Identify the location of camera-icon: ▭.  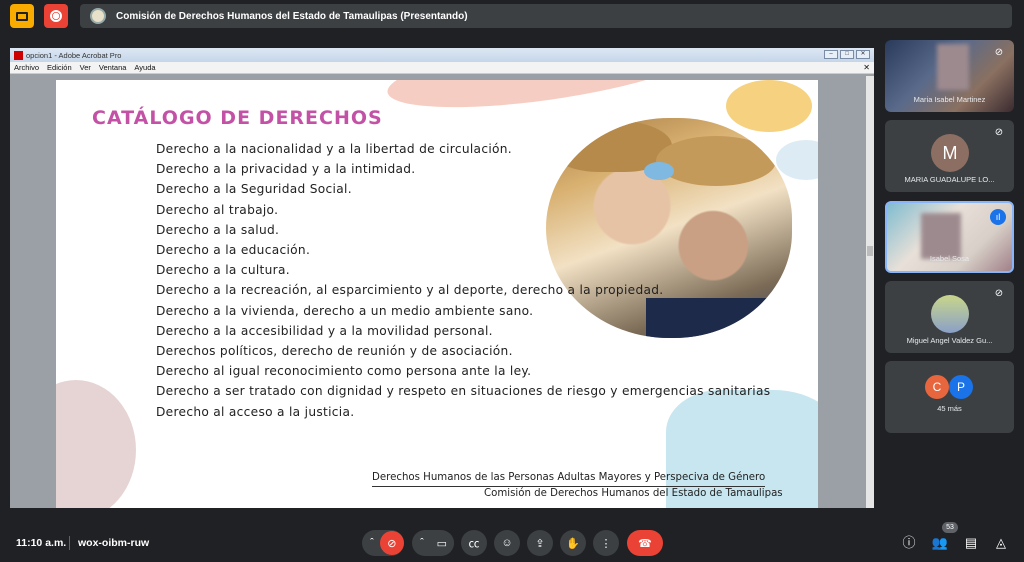
(441, 543).